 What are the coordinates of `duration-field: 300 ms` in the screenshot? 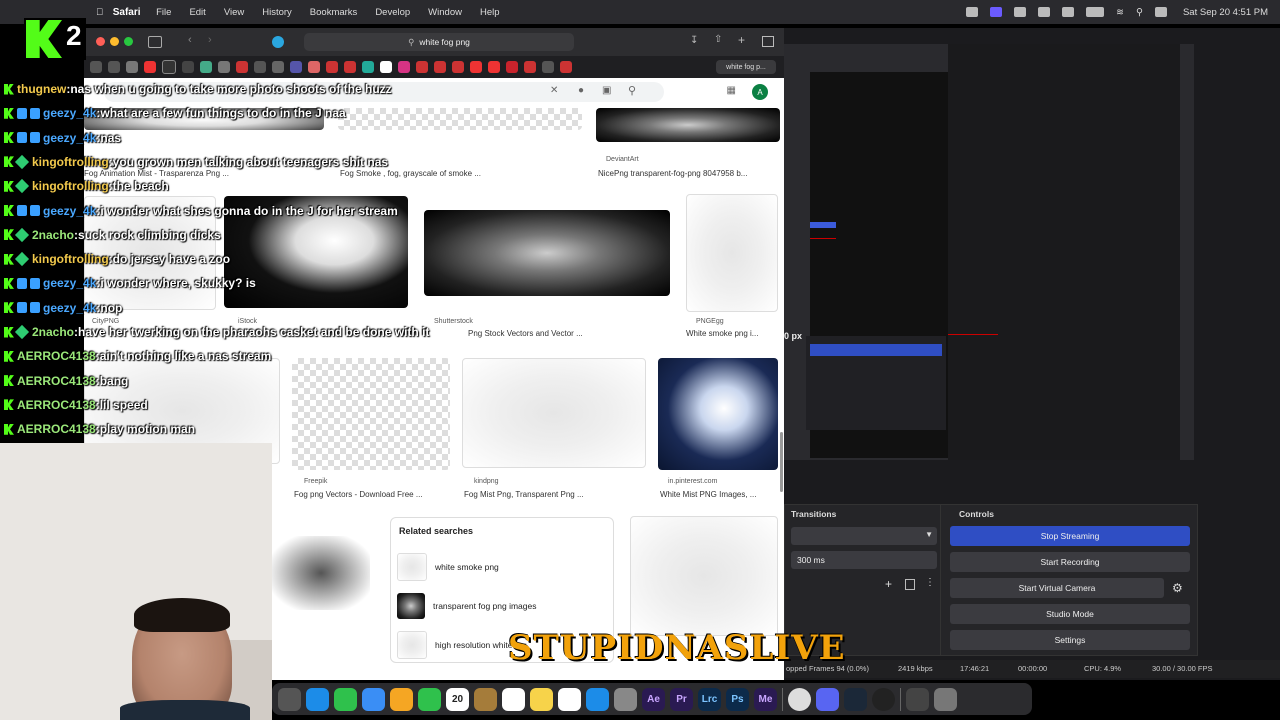 It's located at (864, 560).